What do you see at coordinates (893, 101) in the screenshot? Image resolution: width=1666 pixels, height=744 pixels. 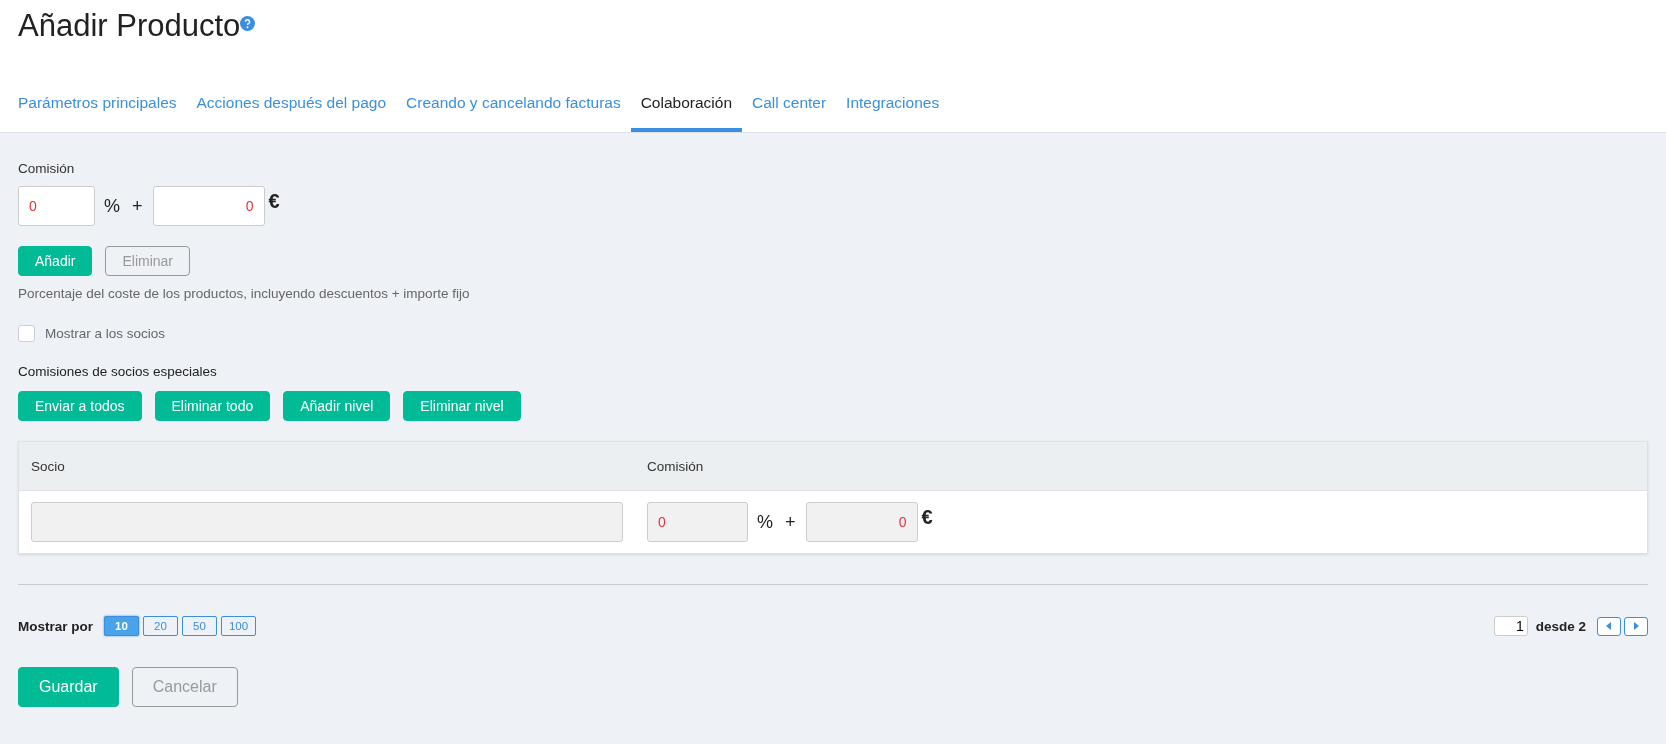 I see `tab: Integraciones` at bounding box center [893, 101].